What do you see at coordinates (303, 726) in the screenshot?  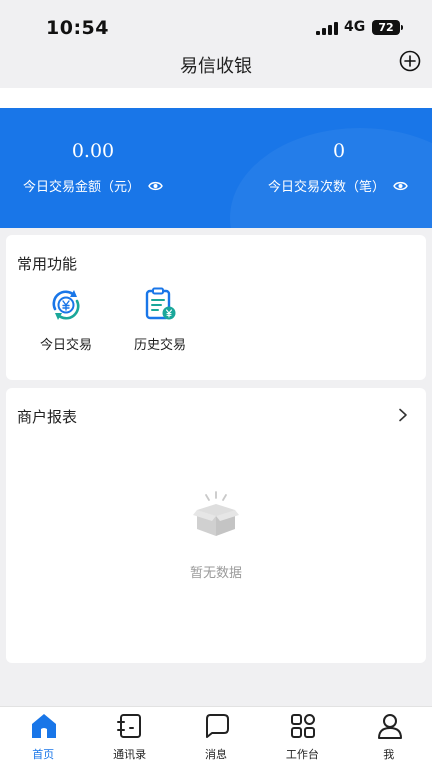 I see `grid-icon` at bounding box center [303, 726].